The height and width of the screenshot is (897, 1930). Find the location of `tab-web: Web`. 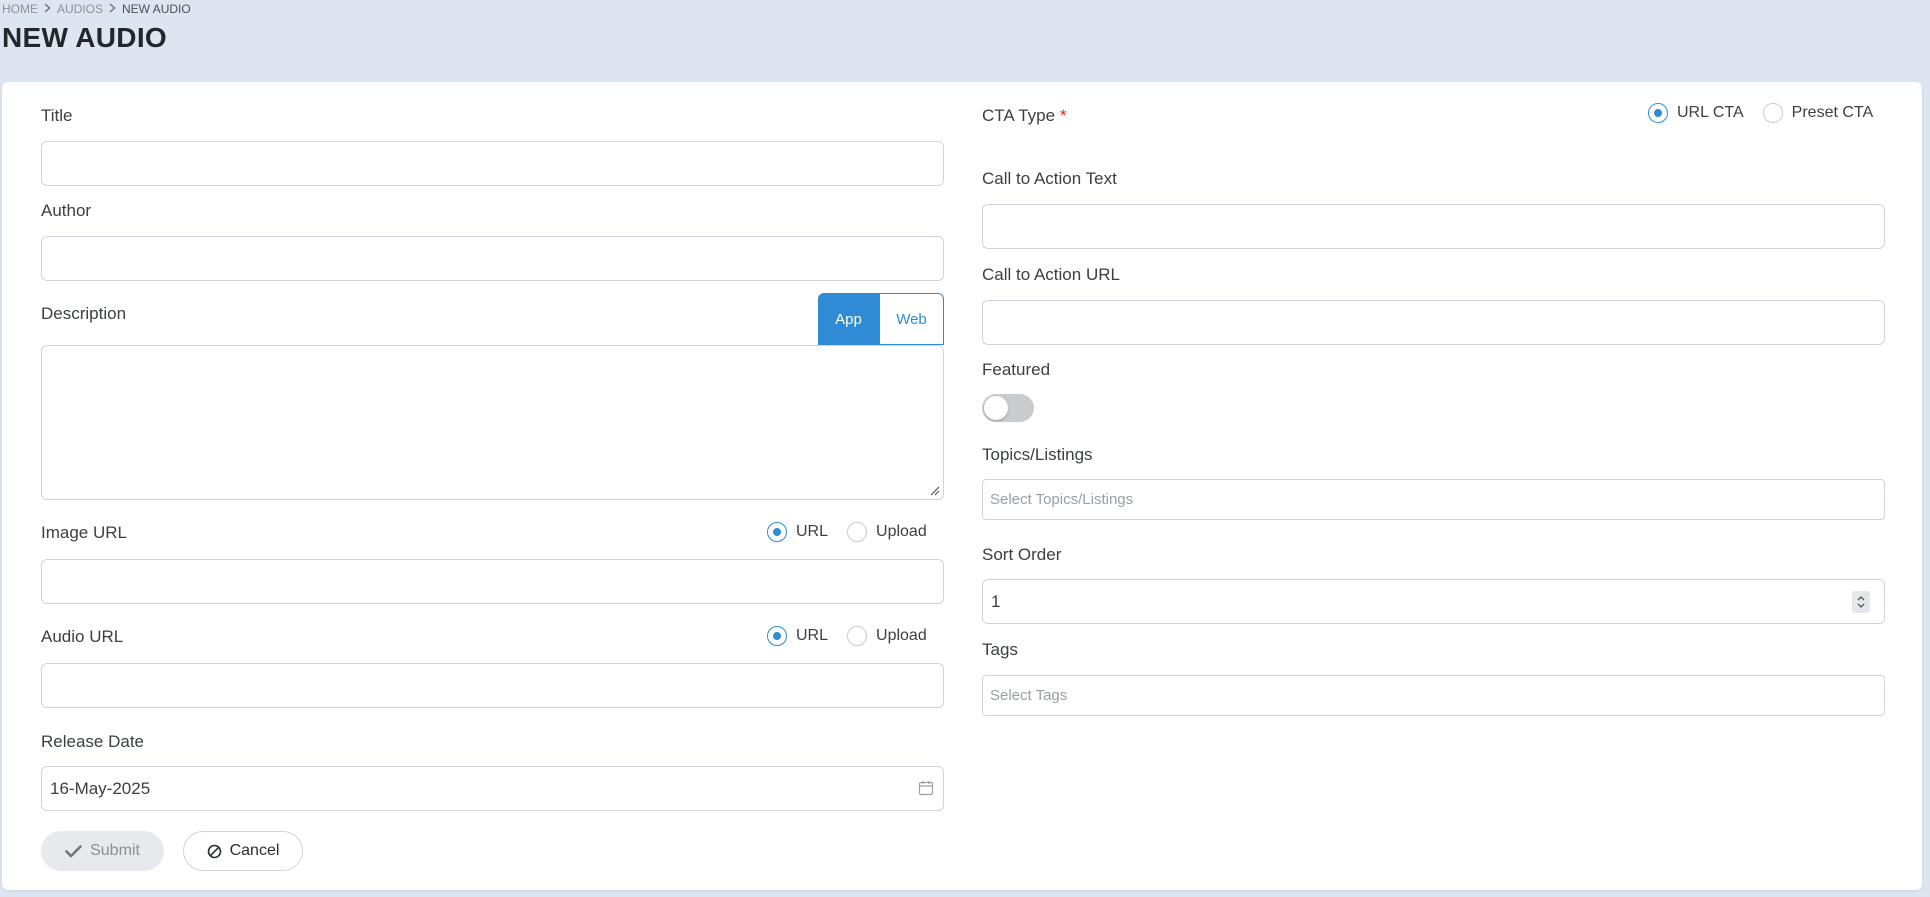

tab-web: Web is located at coordinates (911, 319).